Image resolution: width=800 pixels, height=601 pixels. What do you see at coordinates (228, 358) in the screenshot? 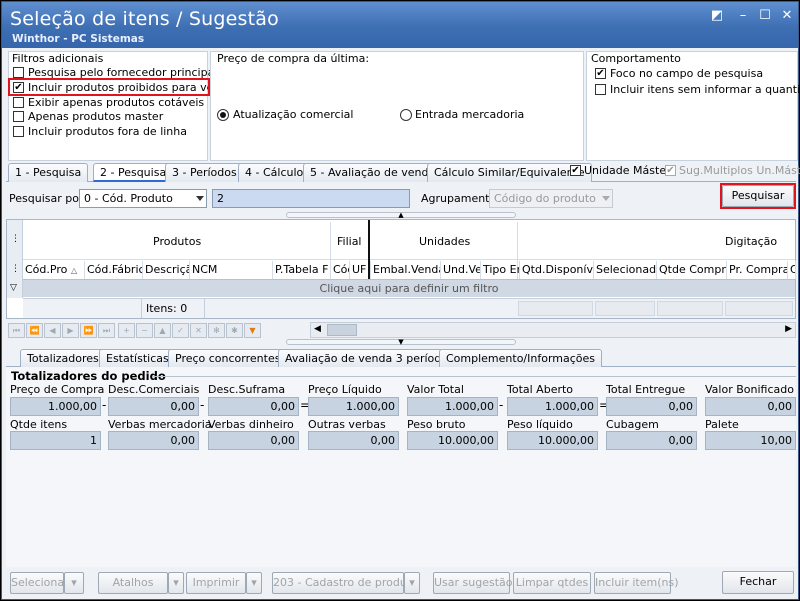
I see `tab-preco-concorrentes: Preço concorrentes` at bounding box center [228, 358].